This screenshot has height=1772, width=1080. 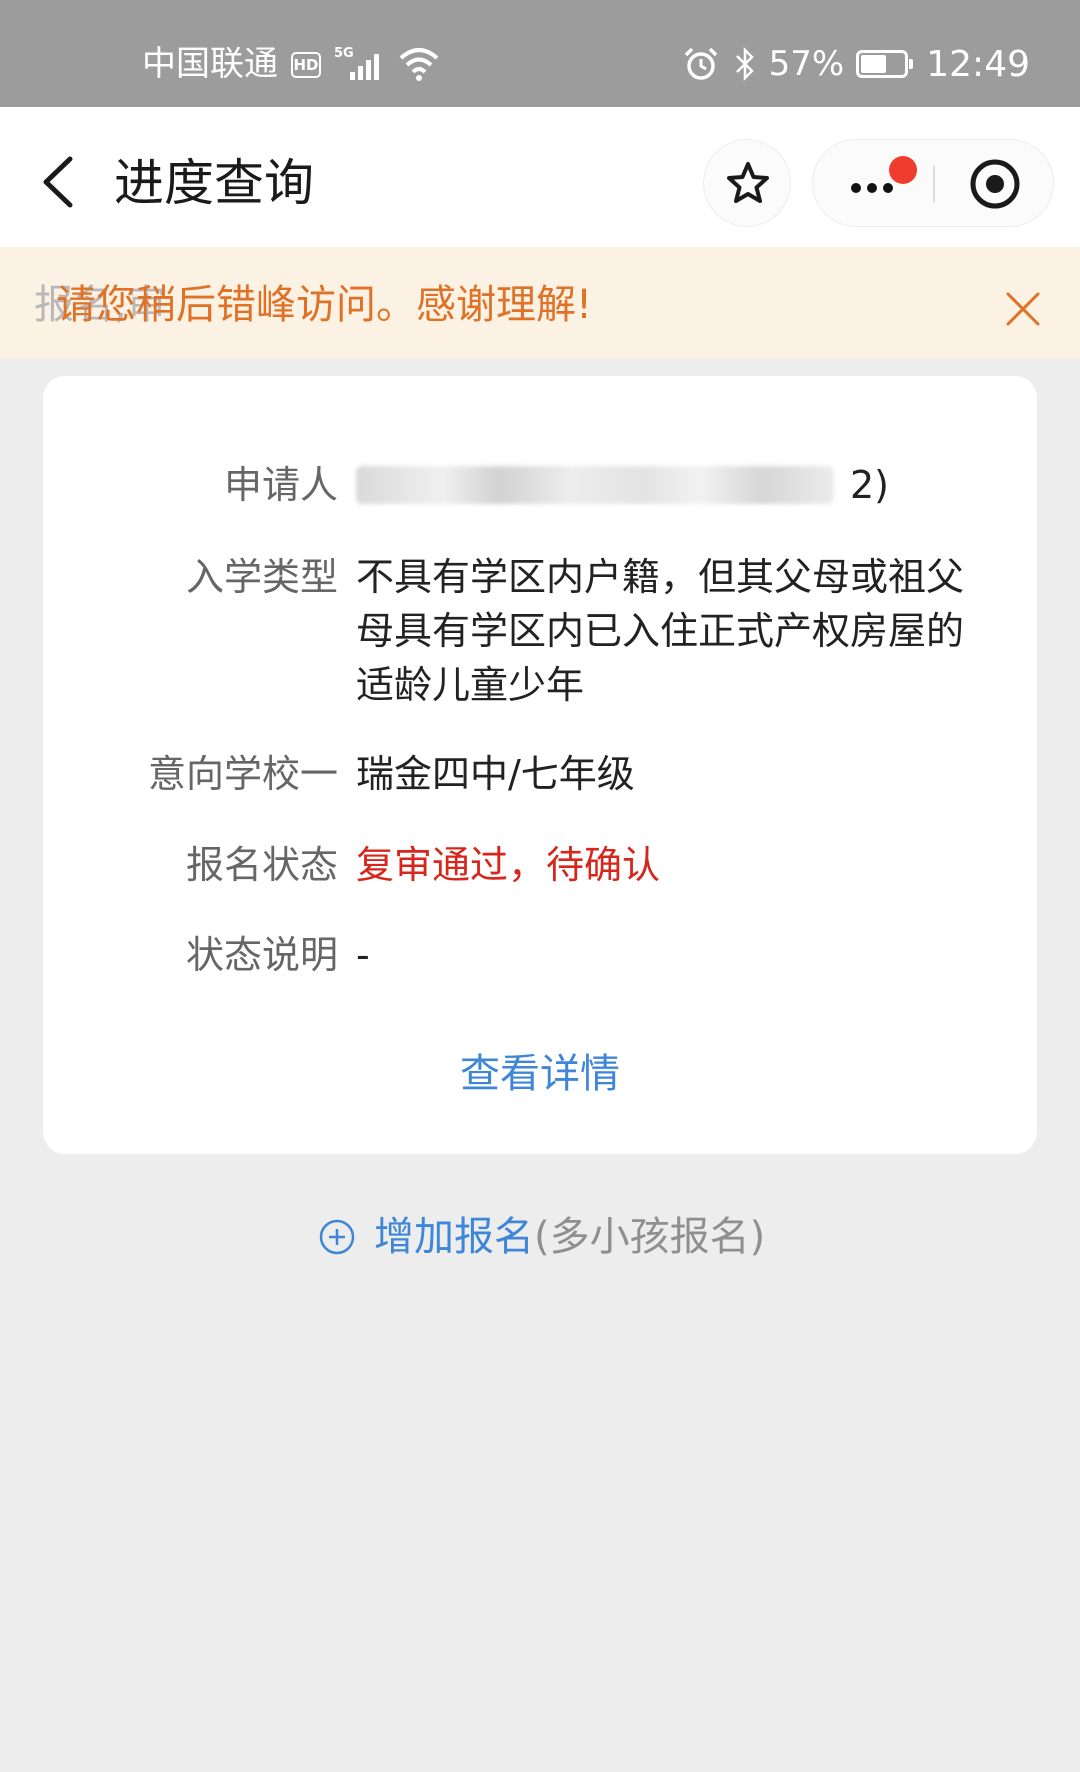 I want to click on close-icon, so click(x=1023, y=309).